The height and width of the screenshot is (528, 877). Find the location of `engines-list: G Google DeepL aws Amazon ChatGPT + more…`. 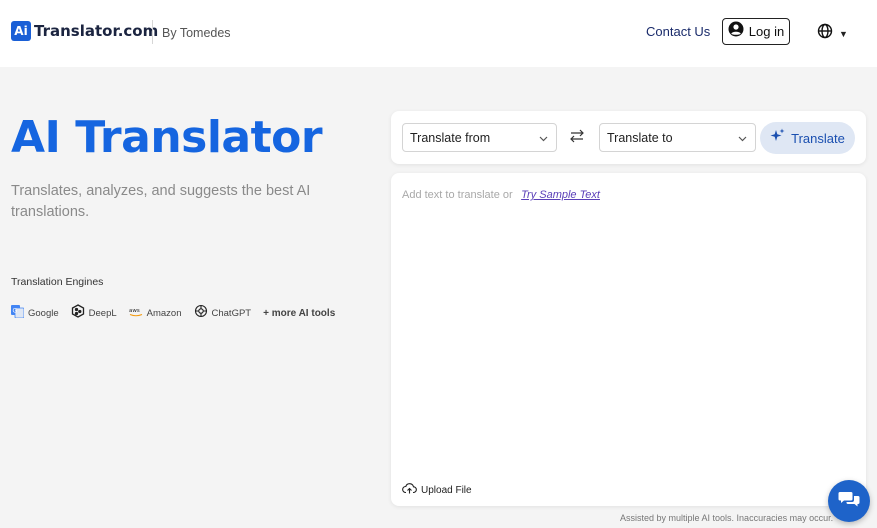

engines-list: G Google DeepL aws Amazon ChatGPT + more… is located at coordinates (173, 313).